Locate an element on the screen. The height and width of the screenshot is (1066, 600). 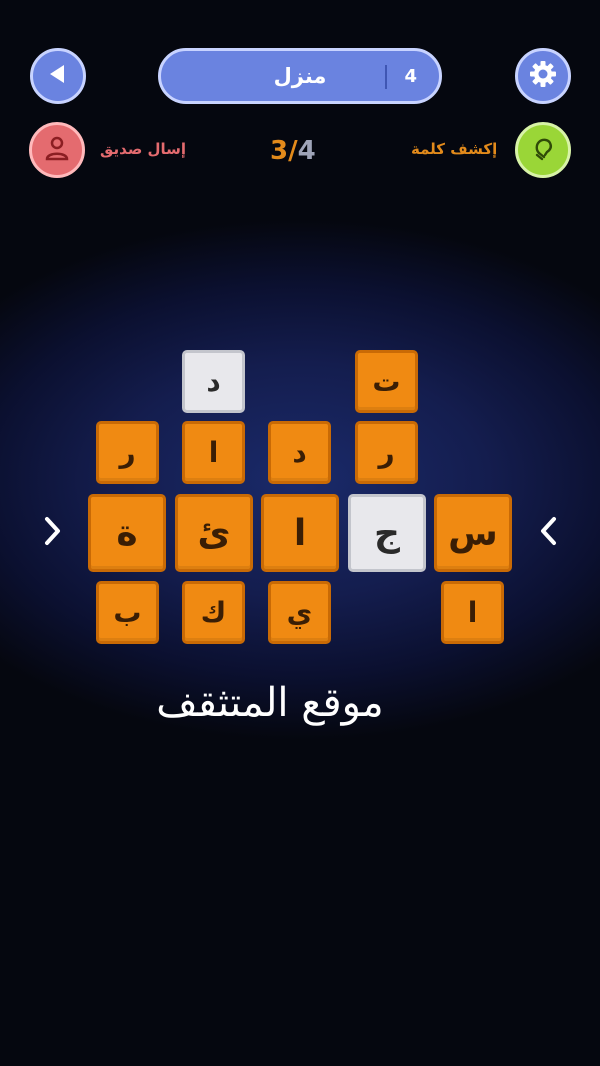
level-title: منزل is located at coordinates (300, 76).